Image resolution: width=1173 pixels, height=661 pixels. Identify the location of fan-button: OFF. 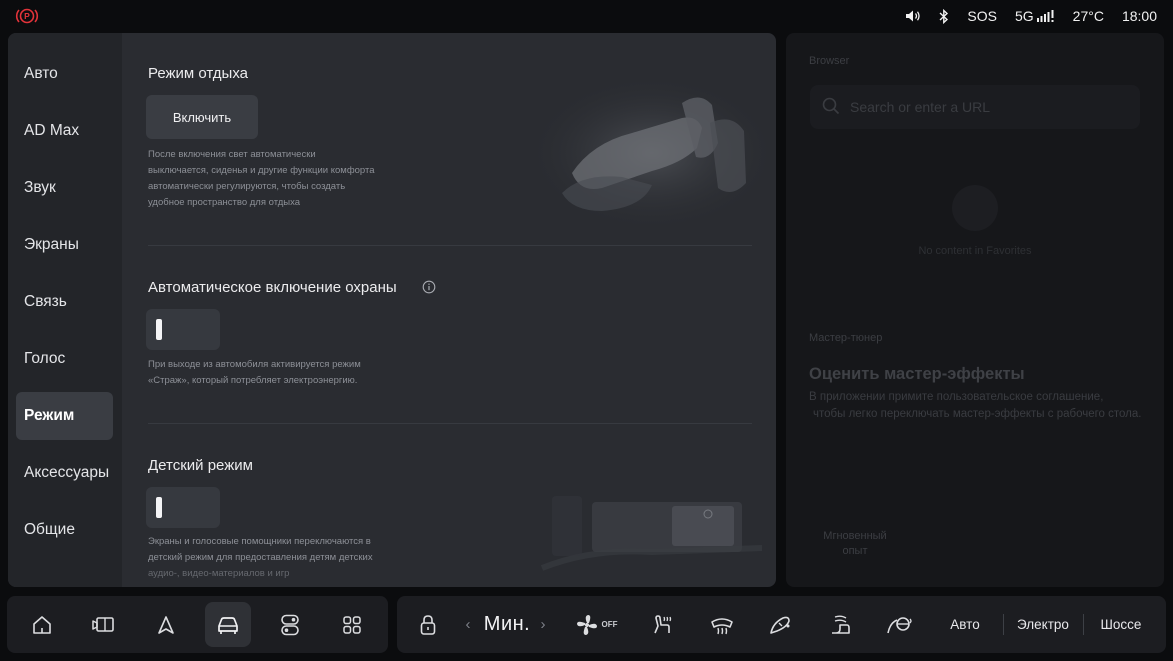
(596, 624).